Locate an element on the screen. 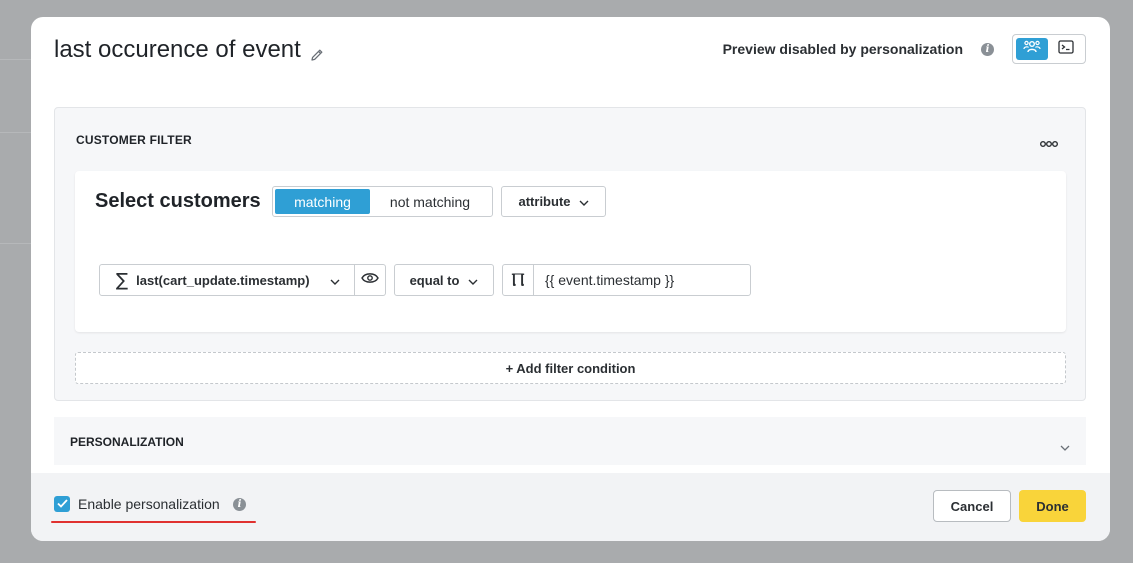 This screenshot has width=1133, height=563. operator-dropdown: equal to is located at coordinates (444, 280).